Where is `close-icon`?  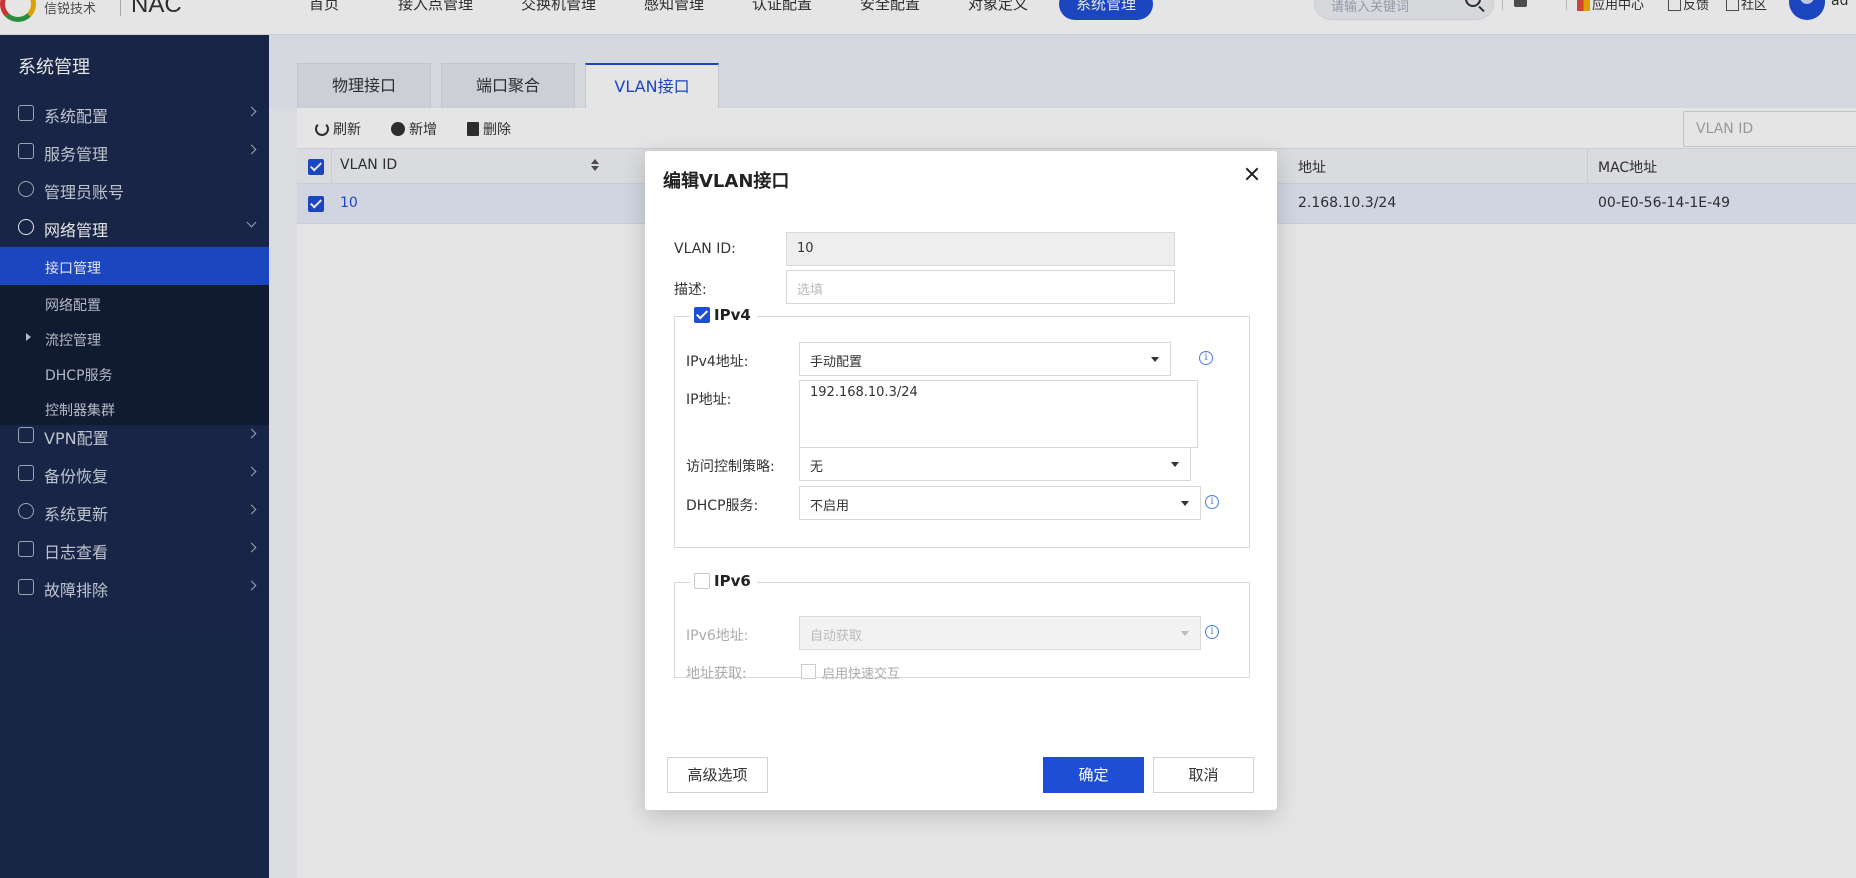
close-icon is located at coordinates (1252, 175).